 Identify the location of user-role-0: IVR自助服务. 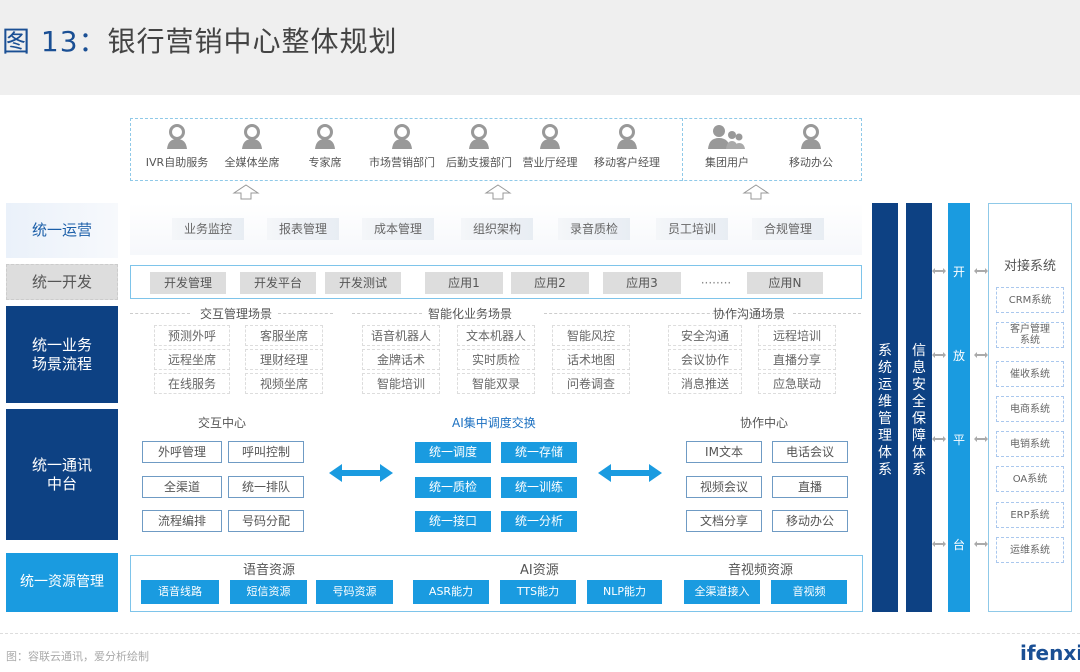
(177, 147).